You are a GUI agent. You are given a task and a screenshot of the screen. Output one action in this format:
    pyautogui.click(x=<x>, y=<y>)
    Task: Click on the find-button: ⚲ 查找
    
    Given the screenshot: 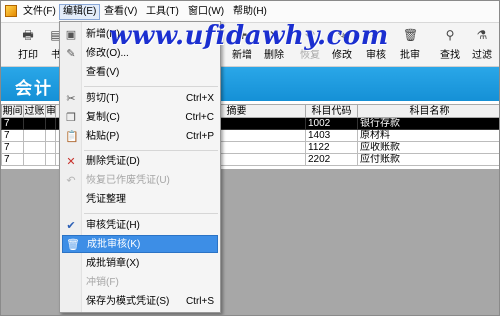 What is the action you would take?
    pyautogui.click(x=450, y=45)
    